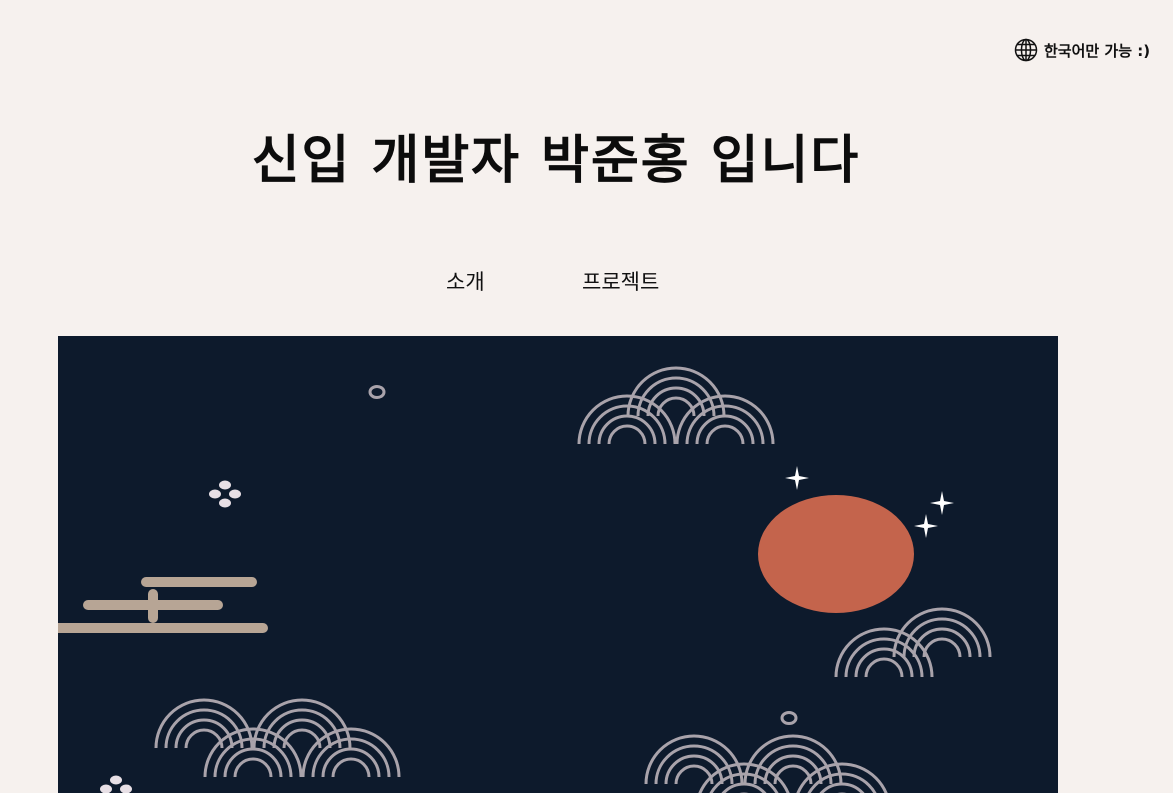  What do you see at coordinates (1097, 50) in the screenshot?
I see `language-label: 한국어만 가능 :)` at bounding box center [1097, 50].